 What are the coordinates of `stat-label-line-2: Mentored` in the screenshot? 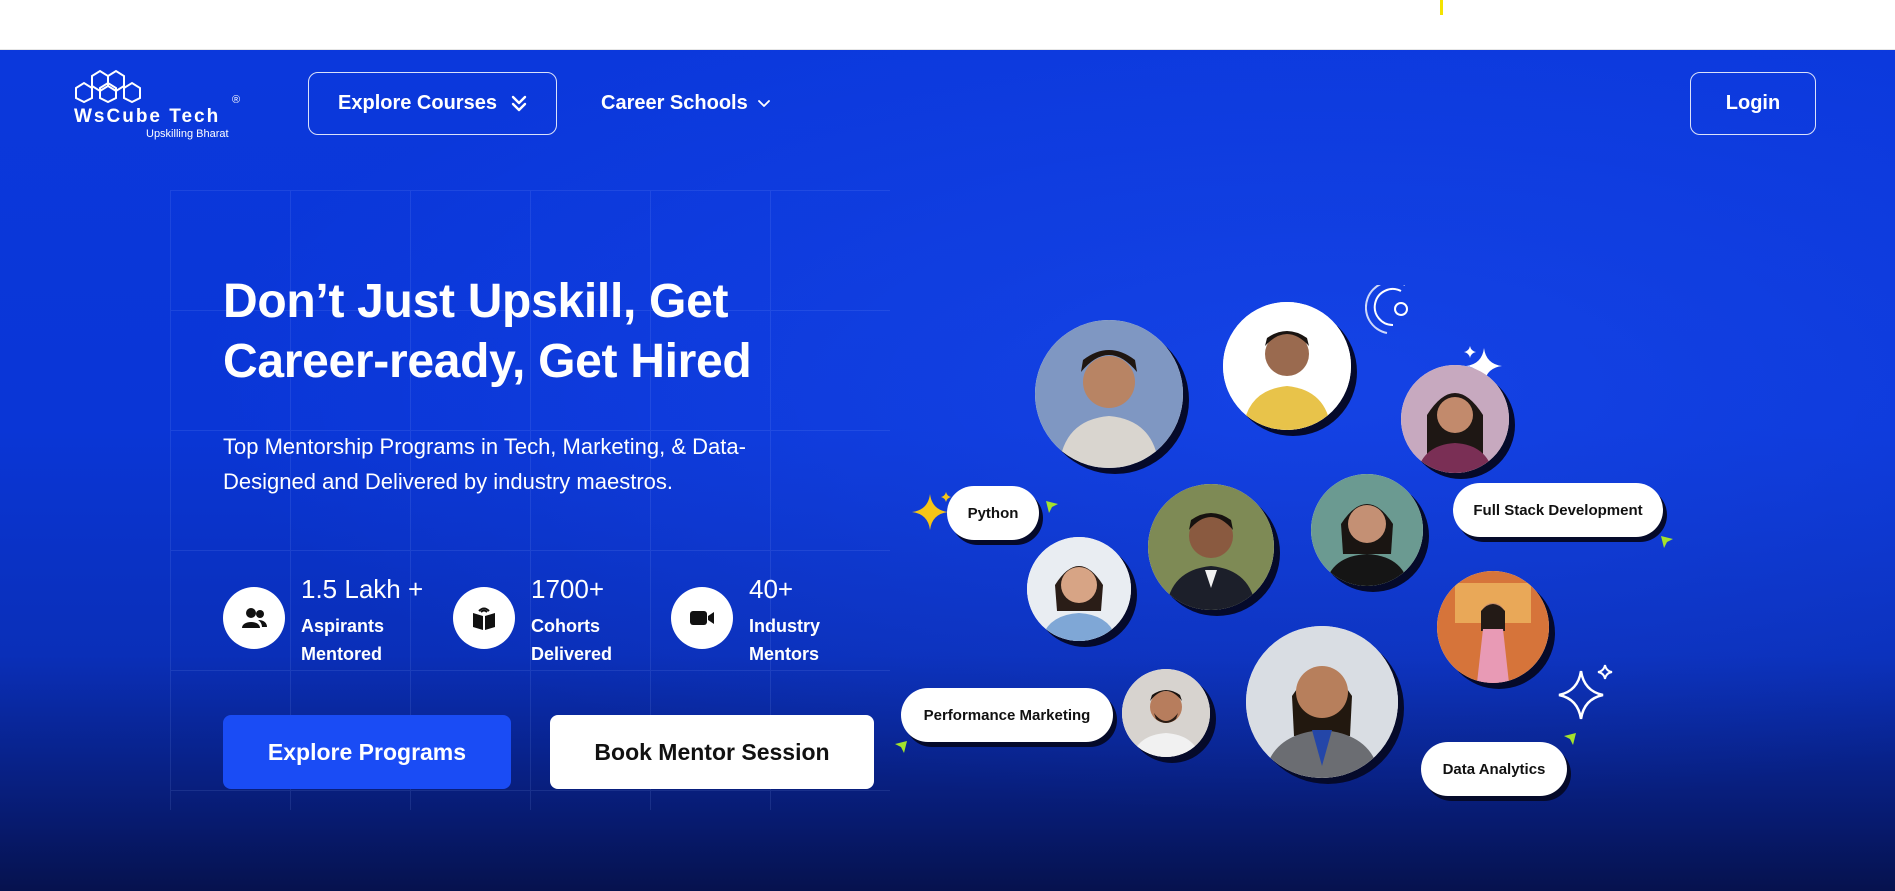 It's located at (341, 654).